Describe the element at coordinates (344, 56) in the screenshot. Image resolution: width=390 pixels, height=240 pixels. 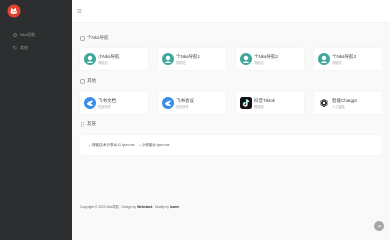
I see `card-title: 个Nka导航3` at that location.